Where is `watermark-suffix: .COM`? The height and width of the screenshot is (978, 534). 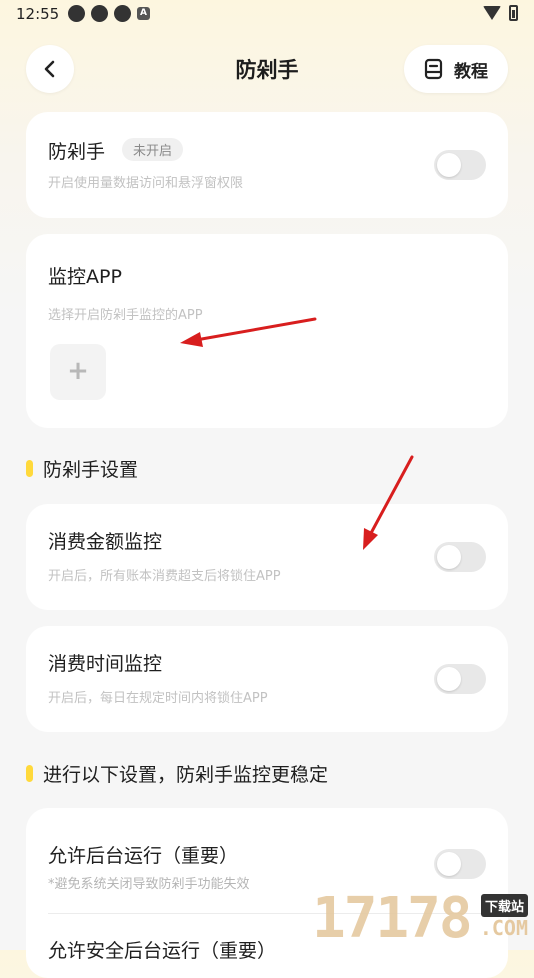
watermark-suffix: .COM is located at coordinates (503, 928).